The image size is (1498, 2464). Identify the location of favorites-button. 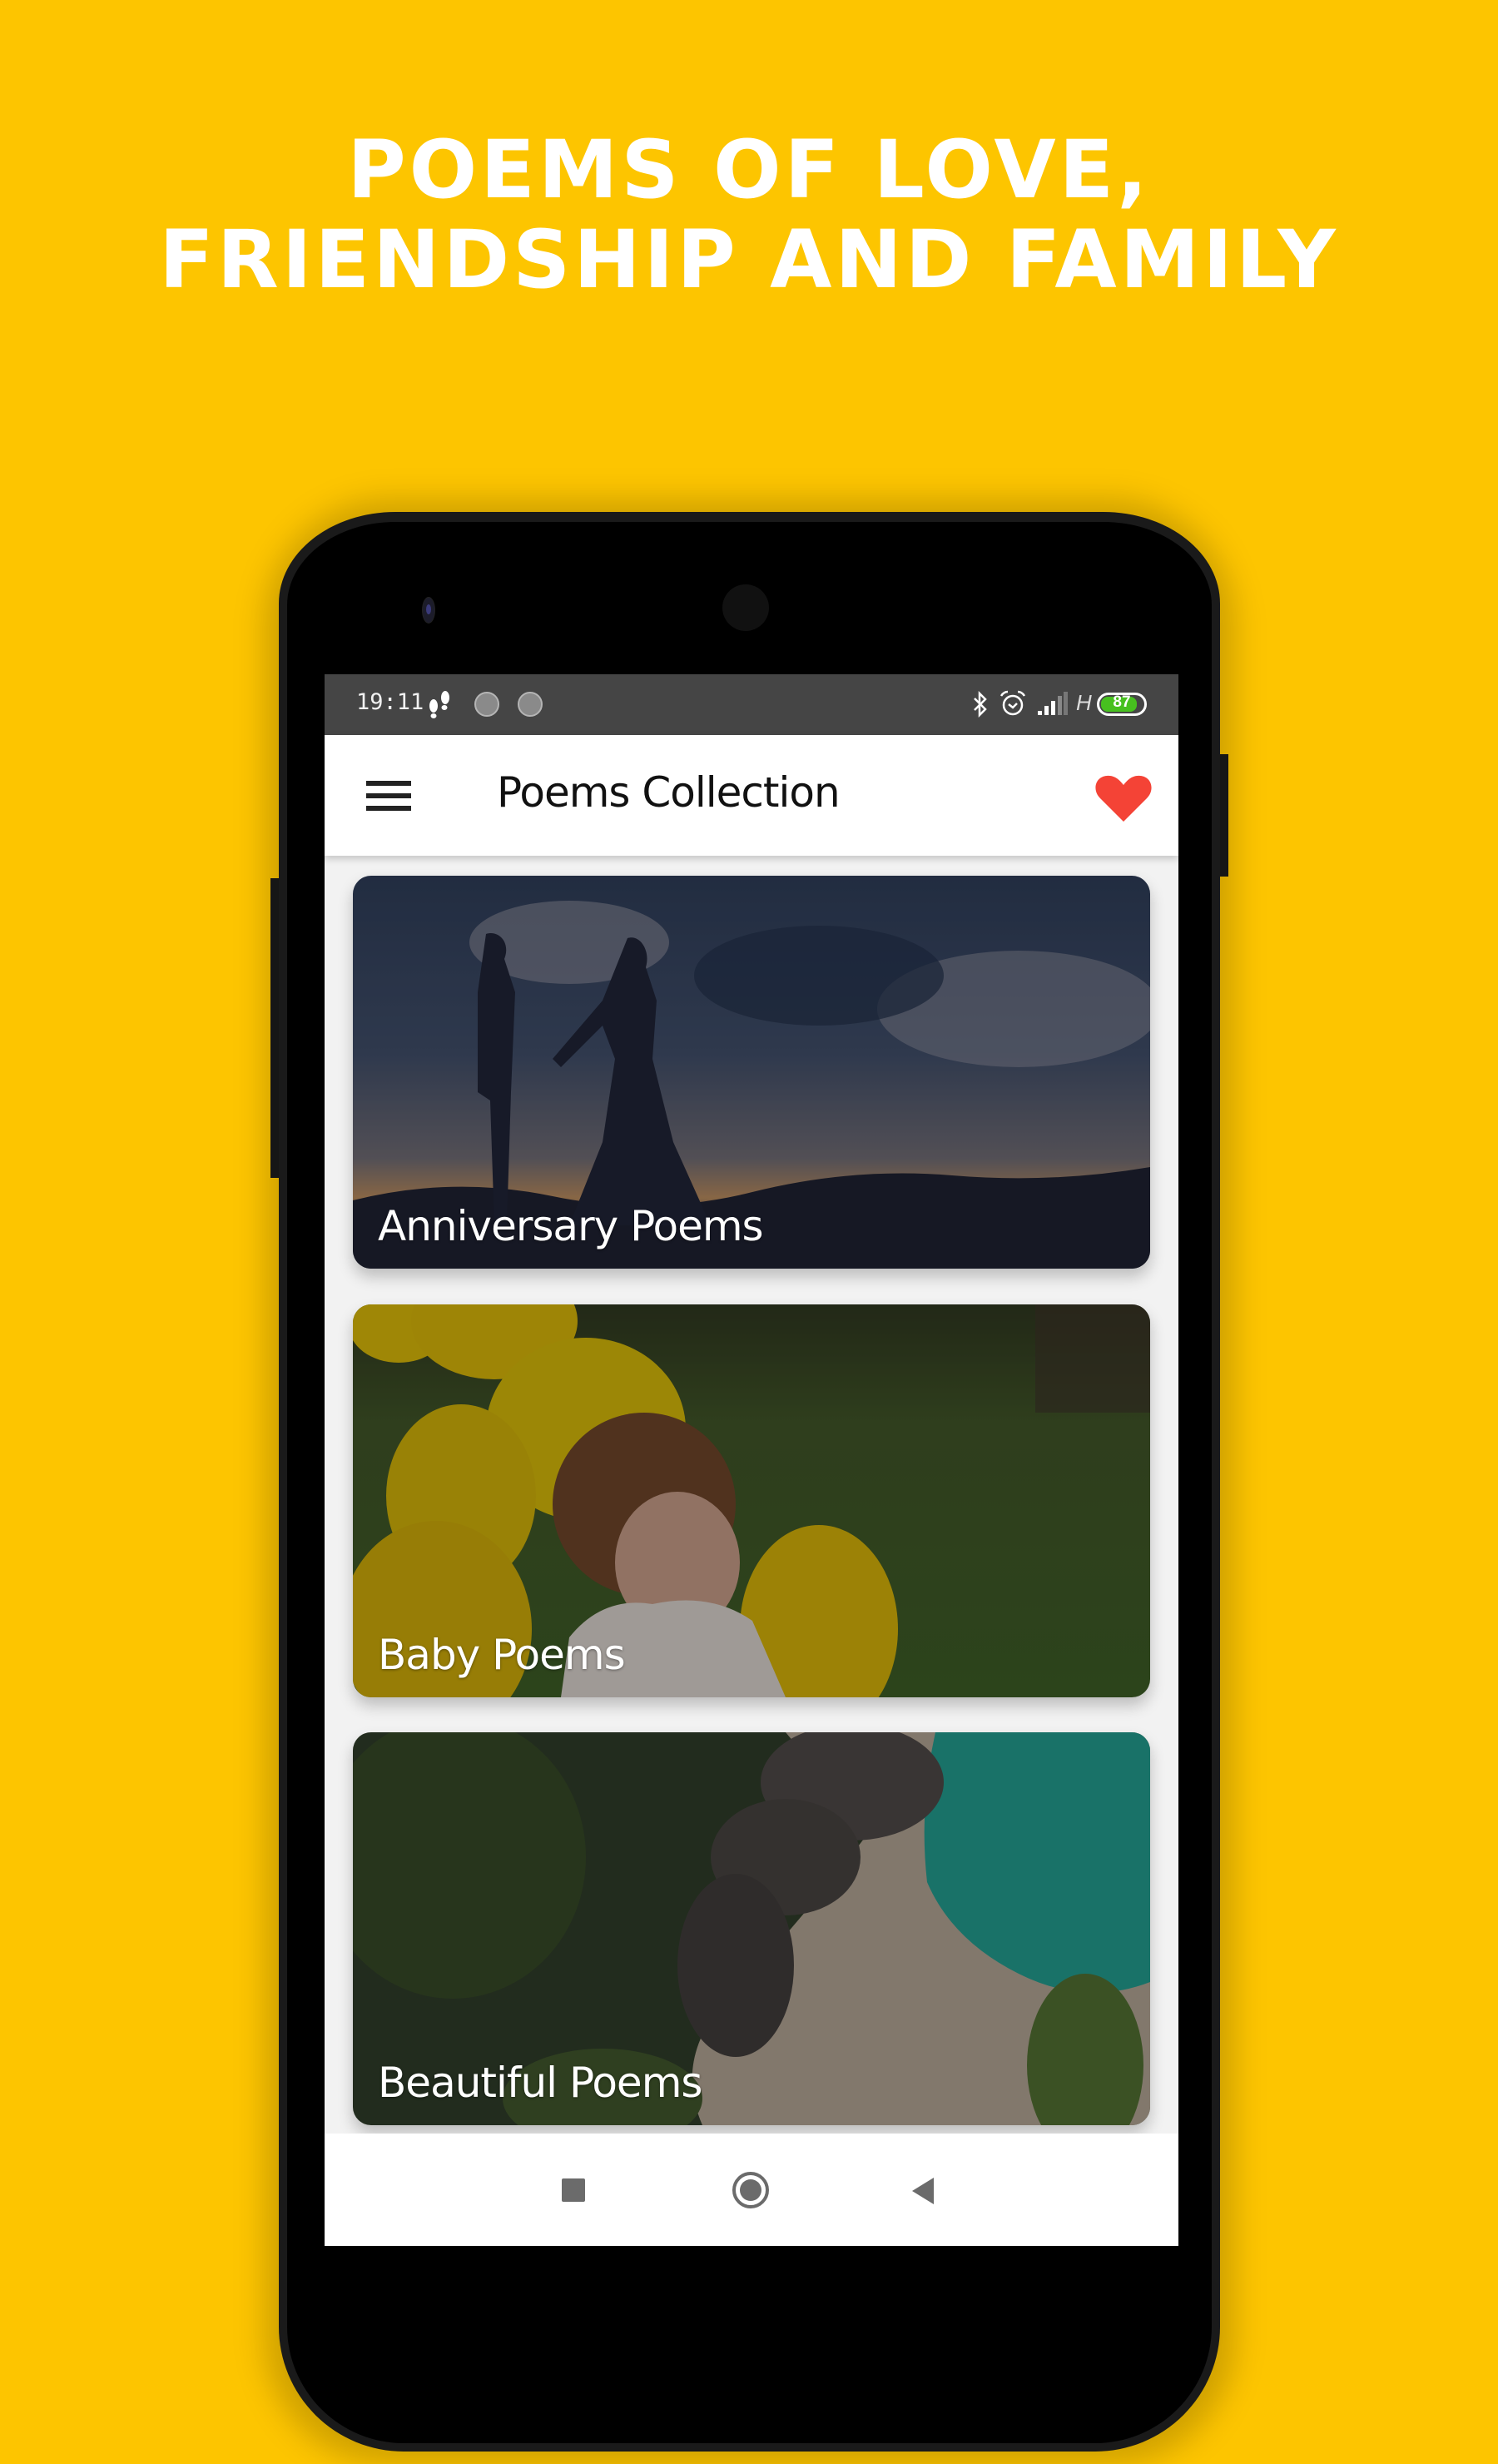
(1123, 798).